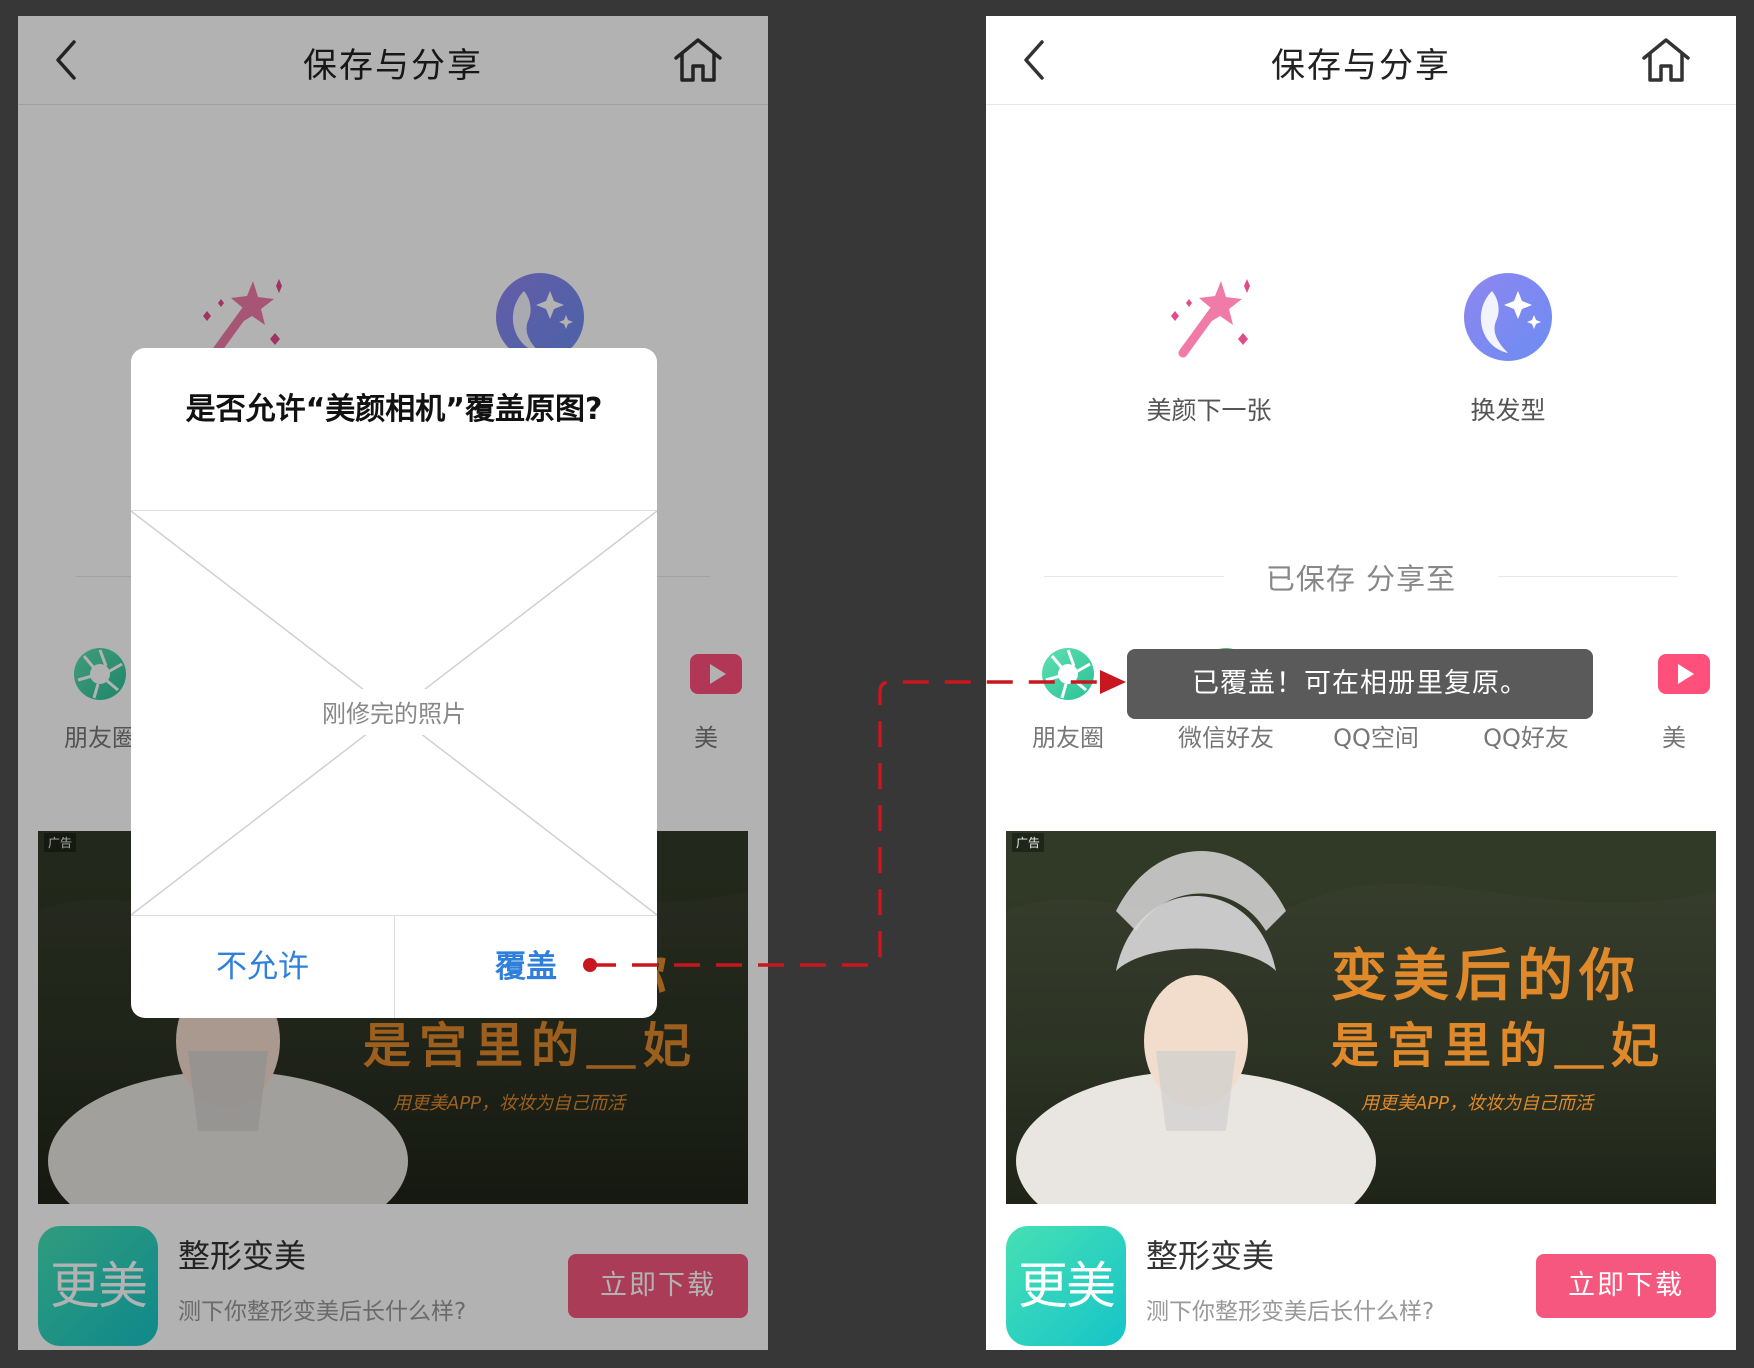 The width and height of the screenshot is (1754, 1368). I want to click on ad-headline: 变美后的你, so click(1486, 976).